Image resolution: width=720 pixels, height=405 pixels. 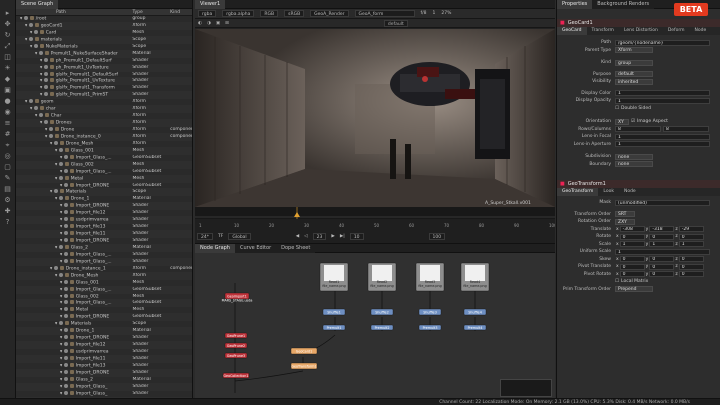 I want to click on rotate-x-field: 0, so click(x=632, y=236).